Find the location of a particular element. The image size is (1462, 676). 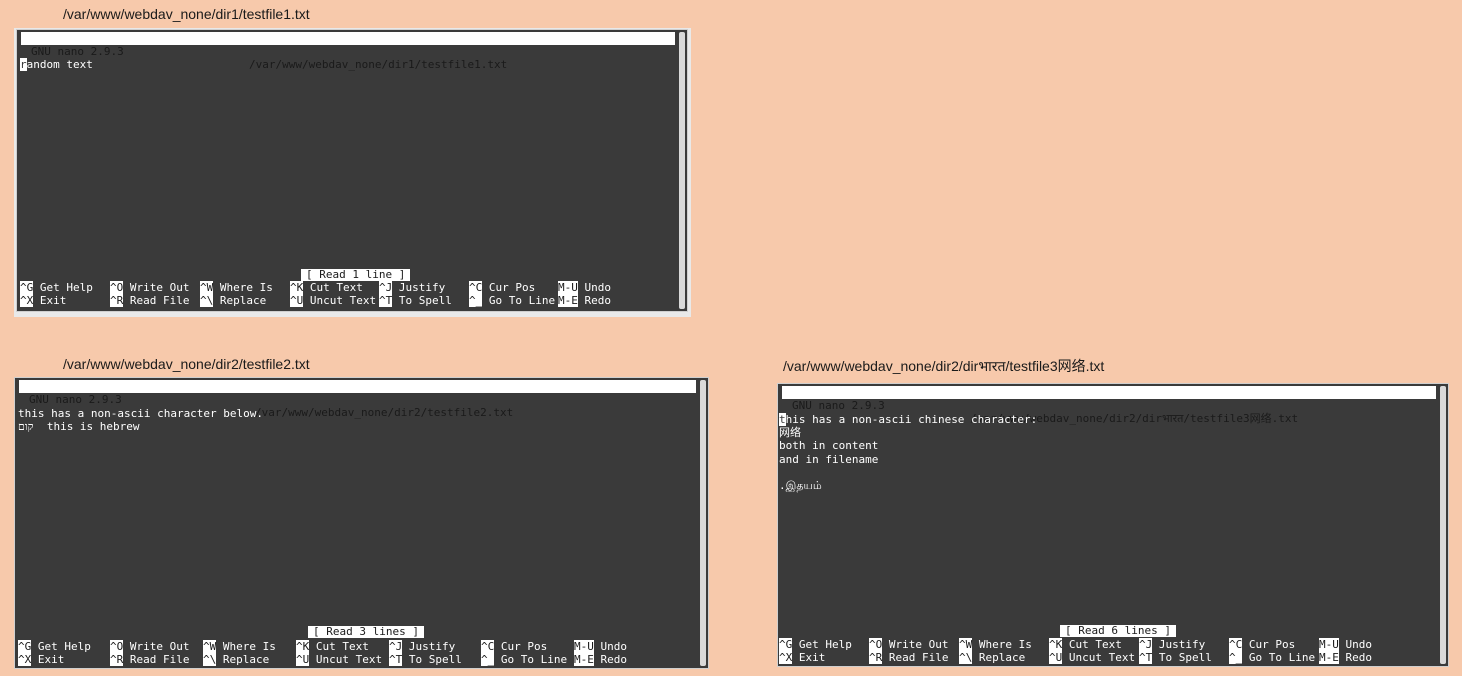

shortcut-label: Where Is is located at coordinates (1005, 644).